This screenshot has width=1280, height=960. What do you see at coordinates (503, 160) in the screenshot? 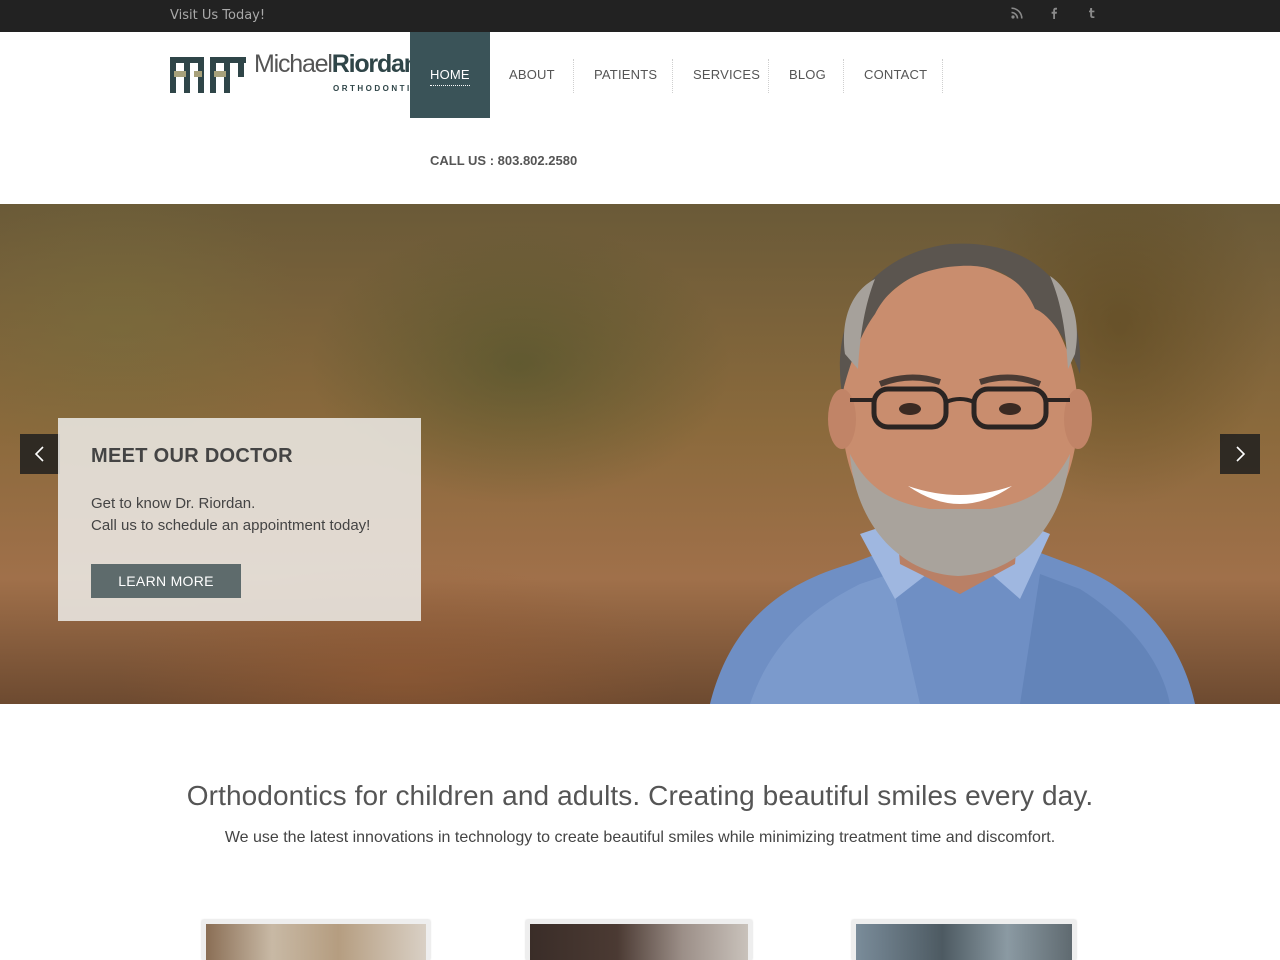
I see `call-us-phone: CALL US : 803.802.2580` at bounding box center [503, 160].